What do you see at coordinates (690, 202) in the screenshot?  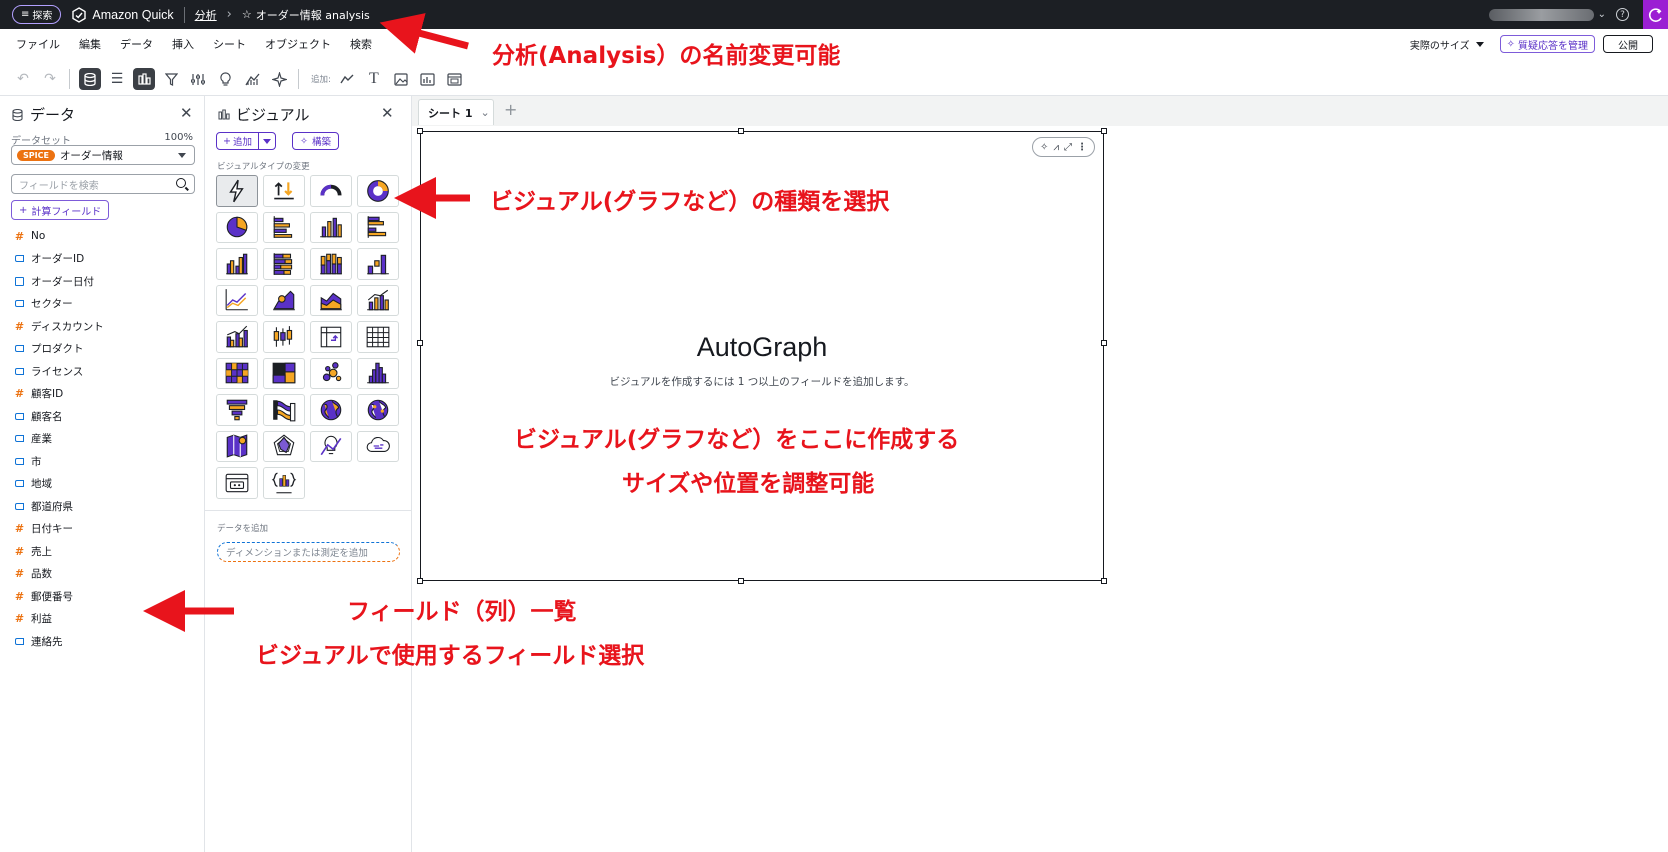 I see `annotation-visual-type: ビジュアル(グラフなど）の種類を選択` at bounding box center [690, 202].